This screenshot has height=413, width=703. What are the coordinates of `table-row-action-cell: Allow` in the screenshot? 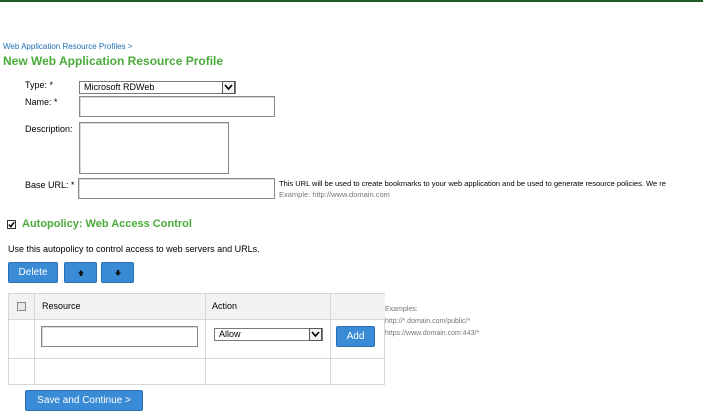 It's located at (268, 339).